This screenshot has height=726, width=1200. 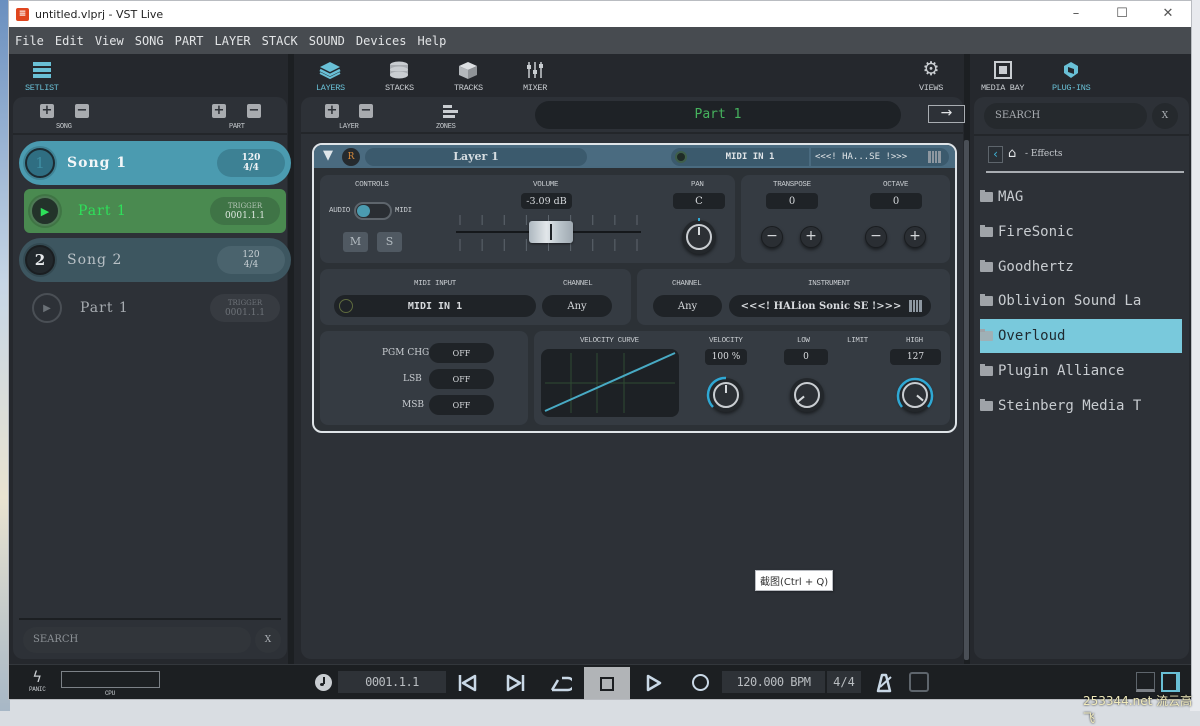 I want to click on signature-display: 4/4, so click(x=844, y=682).